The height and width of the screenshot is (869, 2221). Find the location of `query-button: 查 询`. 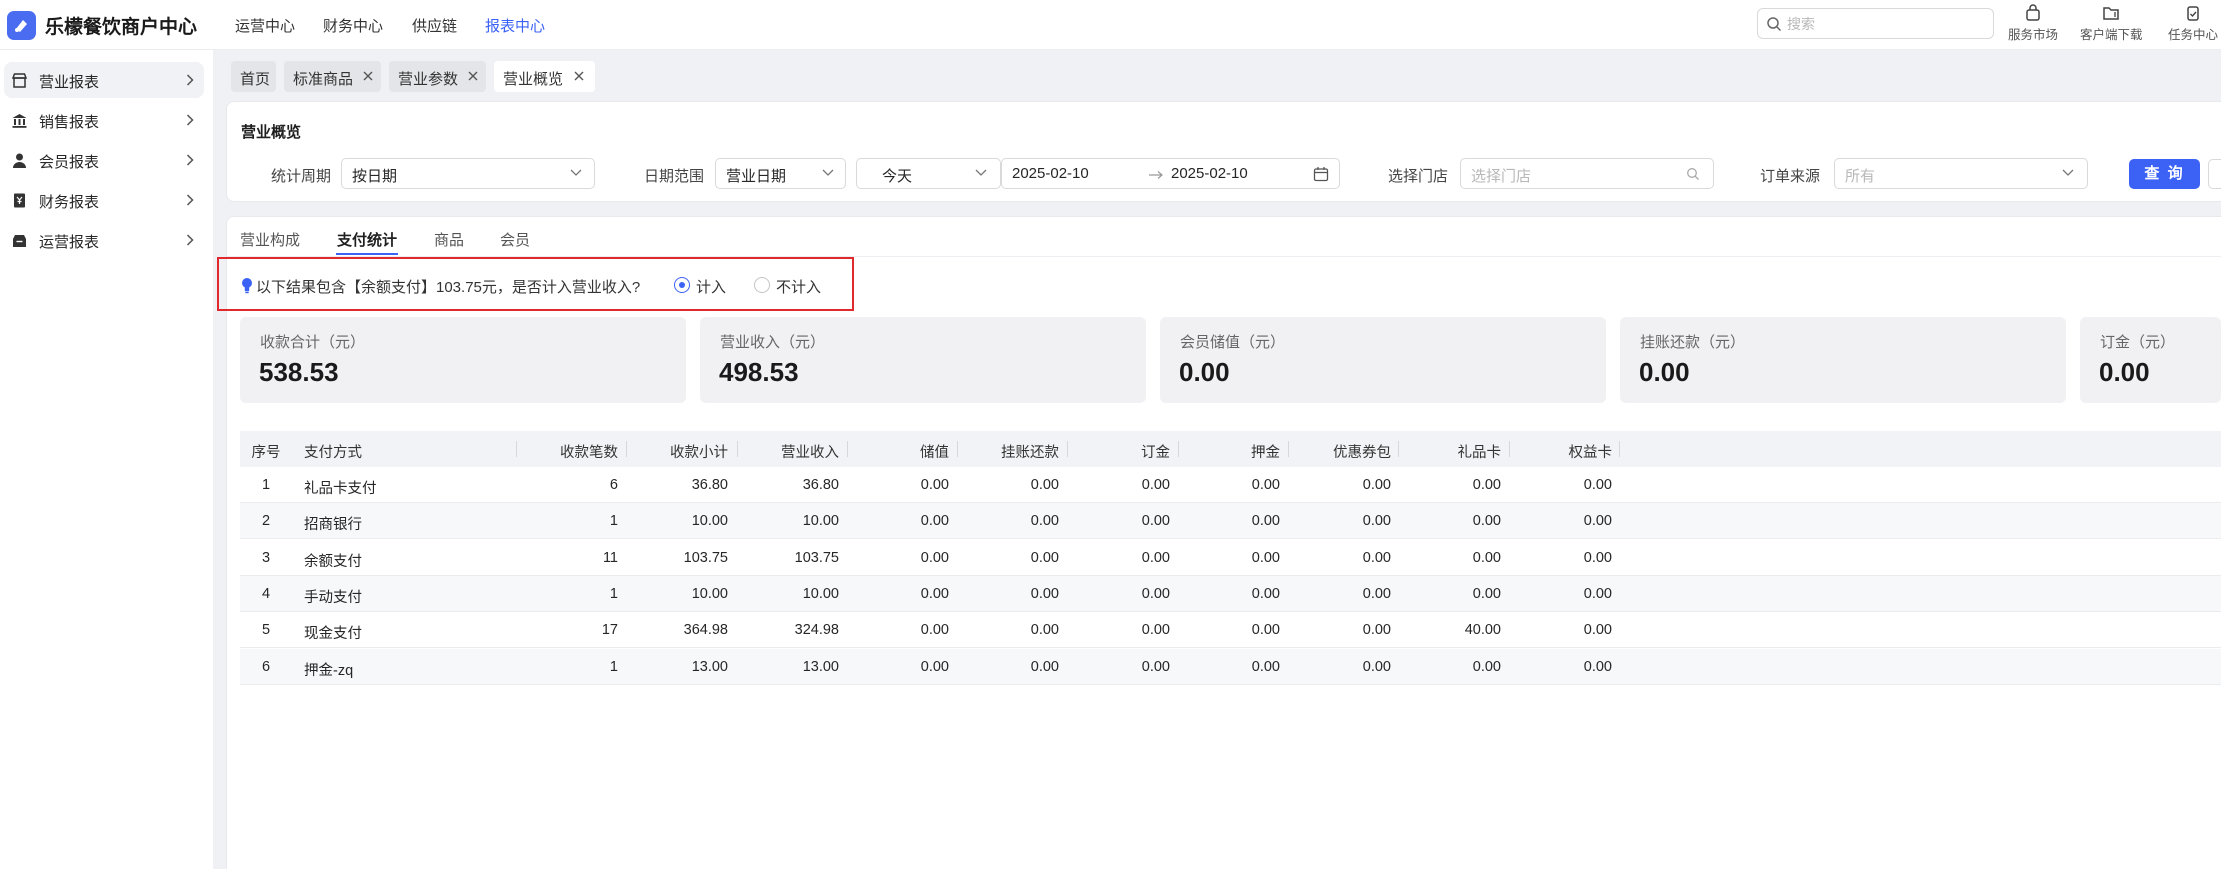

query-button: 查 询 is located at coordinates (2164, 174).